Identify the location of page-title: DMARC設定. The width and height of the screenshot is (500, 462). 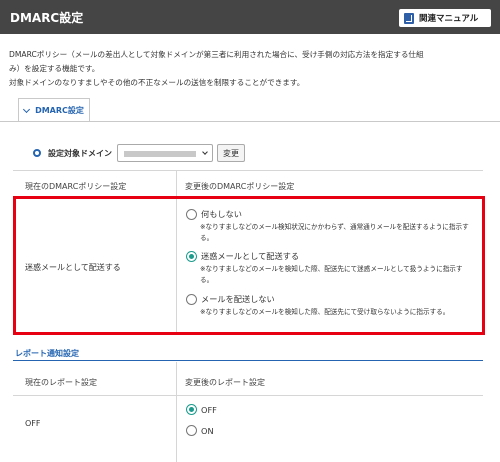
(47, 18).